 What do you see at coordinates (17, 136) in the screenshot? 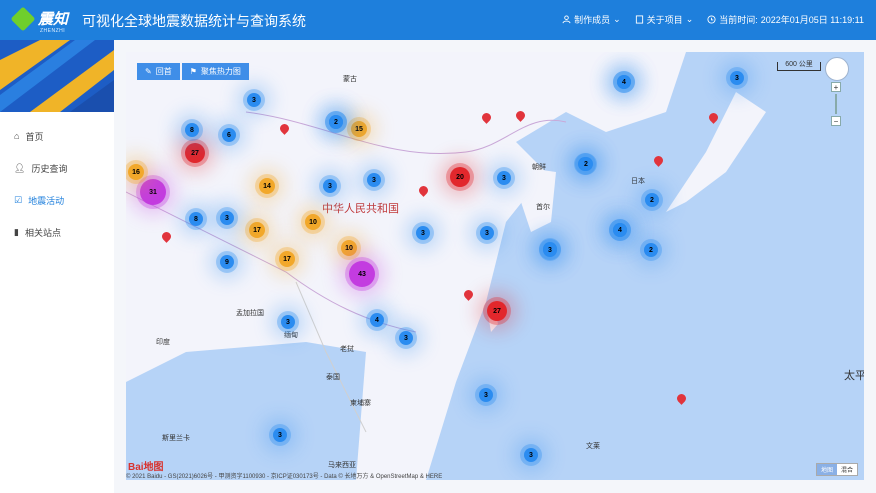
I see `home-icon: ⌂` at bounding box center [17, 136].